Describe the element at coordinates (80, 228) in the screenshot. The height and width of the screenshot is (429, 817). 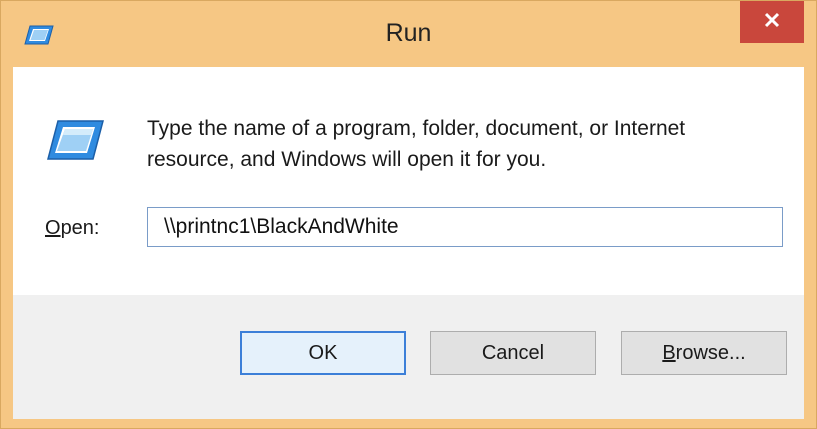
I see `open-label-text: pen:` at that location.